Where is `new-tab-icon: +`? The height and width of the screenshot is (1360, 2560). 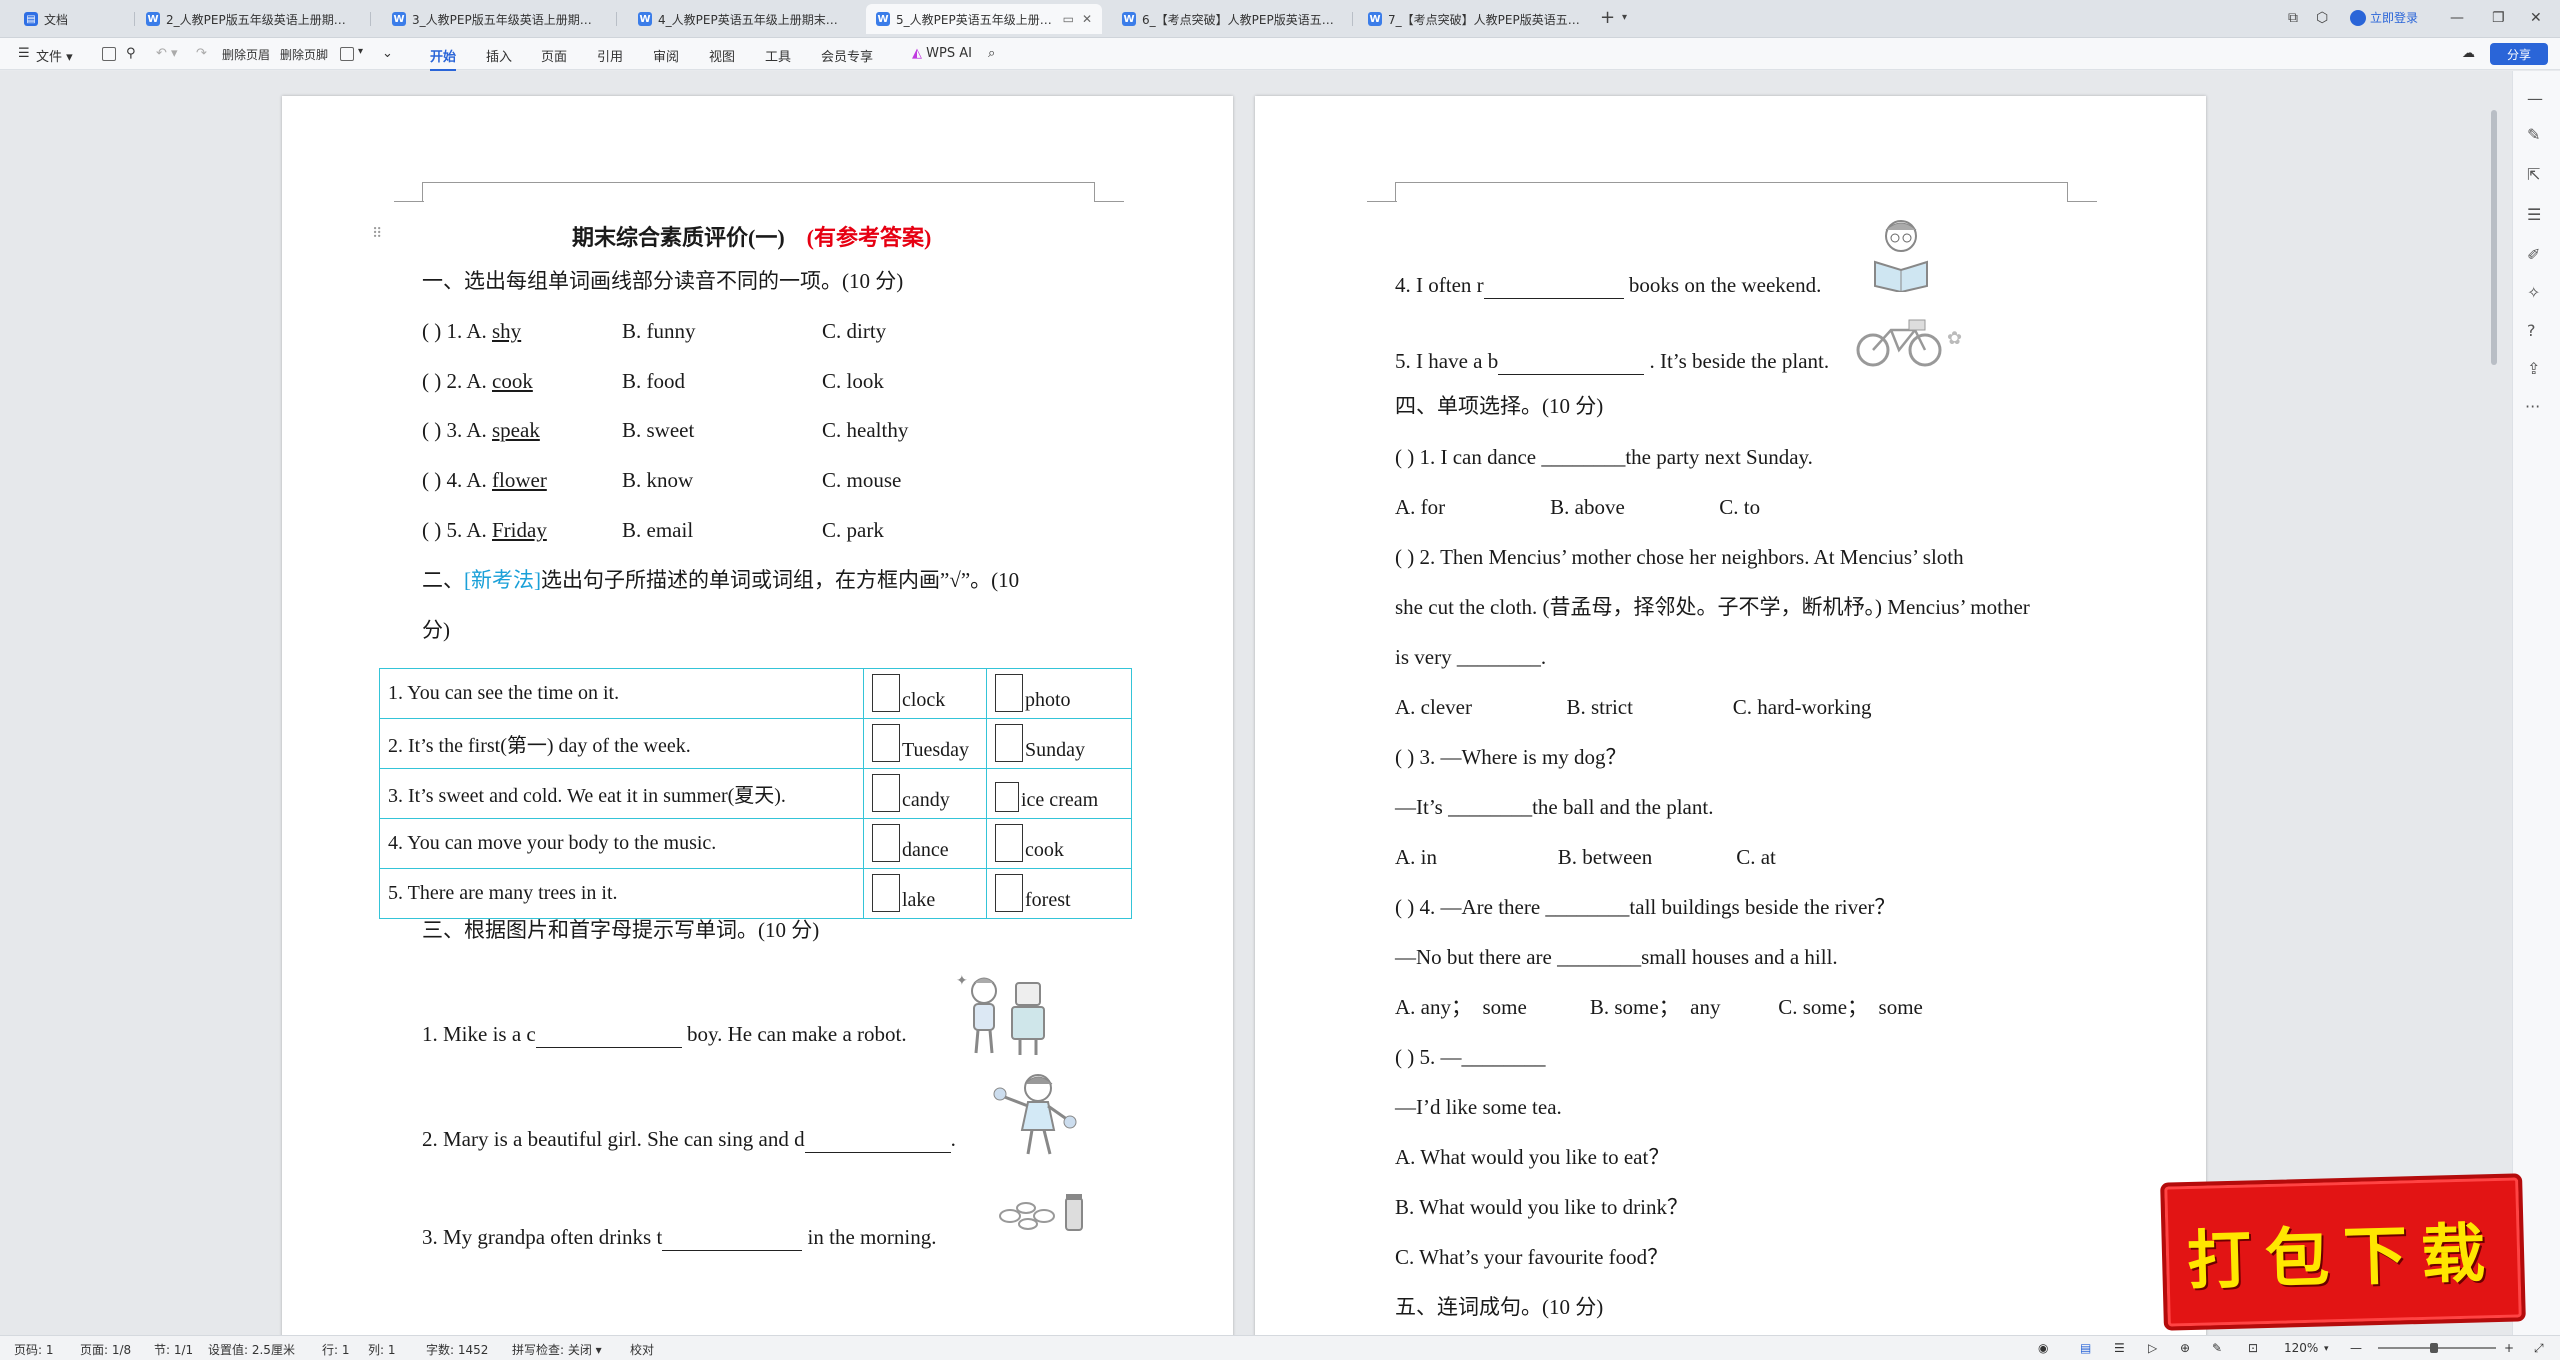
new-tab-icon: + is located at coordinates (1607, 18).